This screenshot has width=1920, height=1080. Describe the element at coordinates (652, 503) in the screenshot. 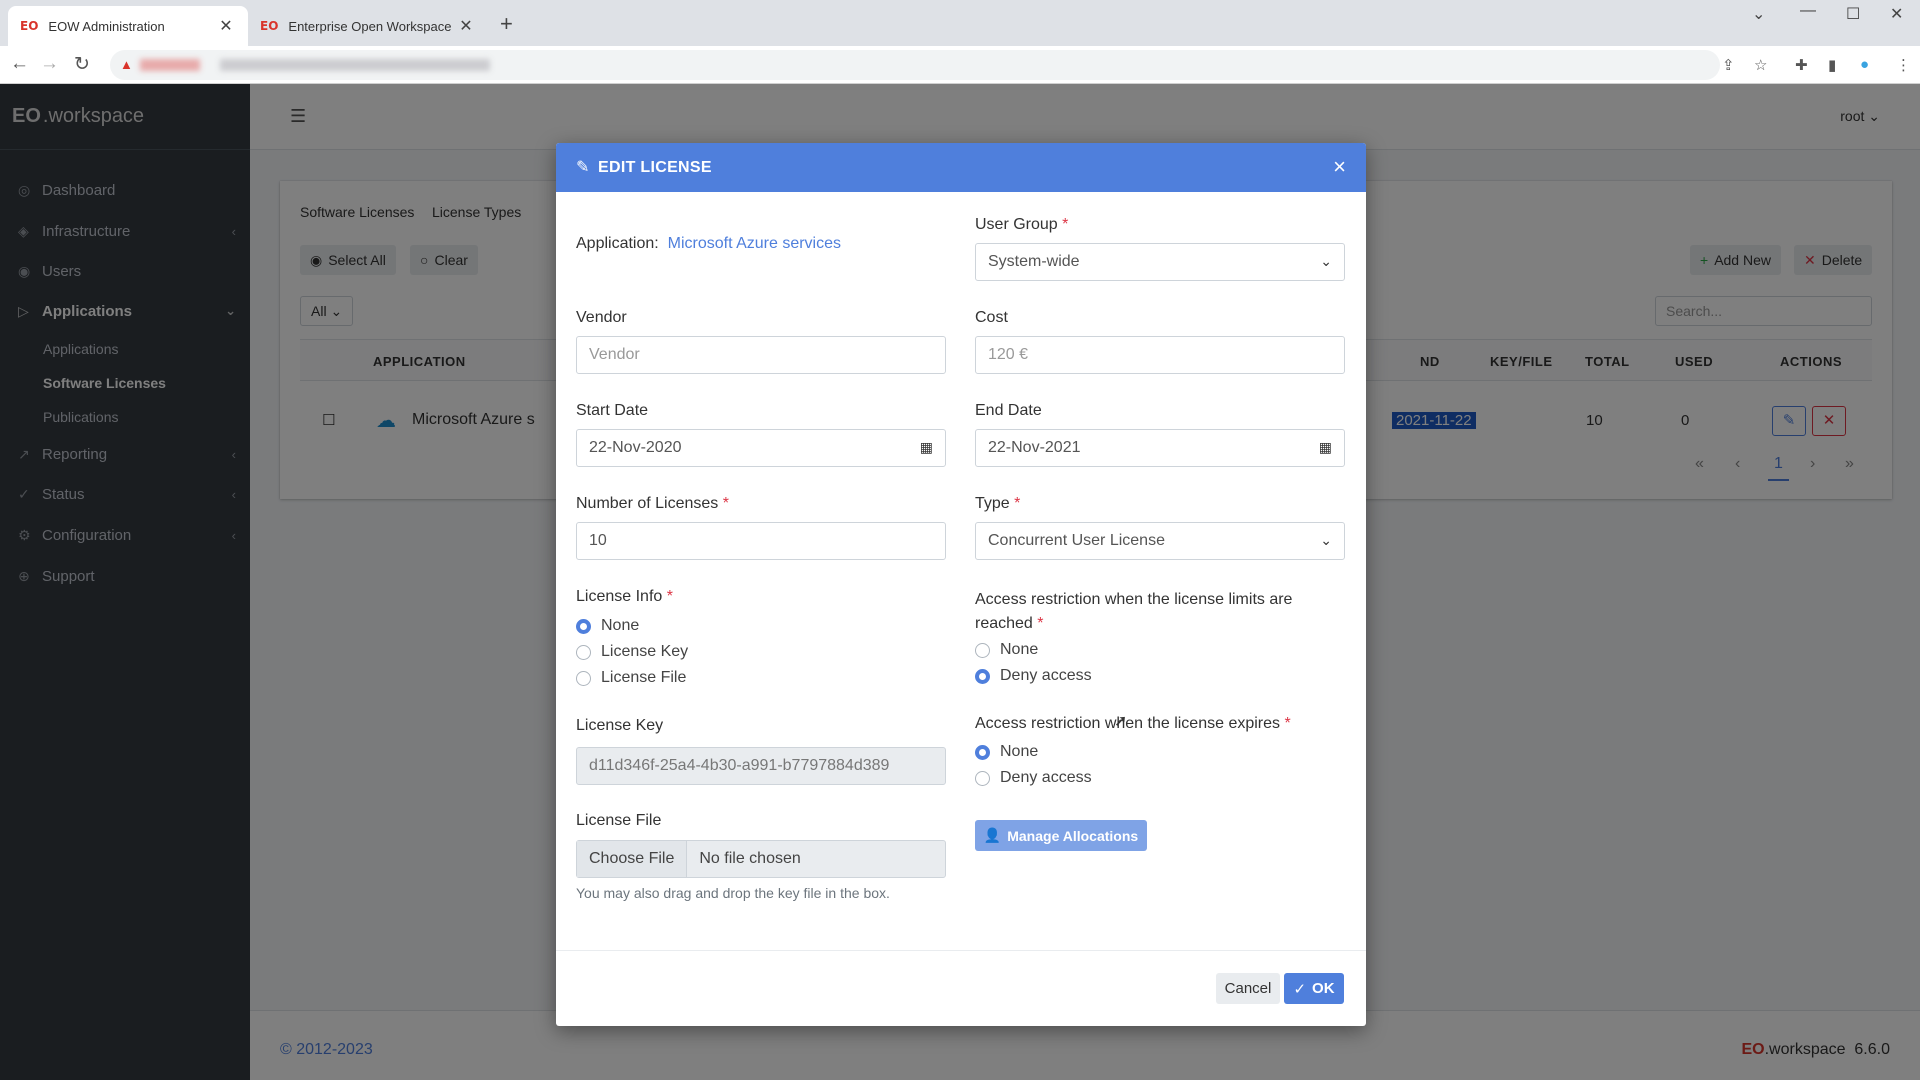

I see `num-licenses-label: Number of Licenses *` at that location.